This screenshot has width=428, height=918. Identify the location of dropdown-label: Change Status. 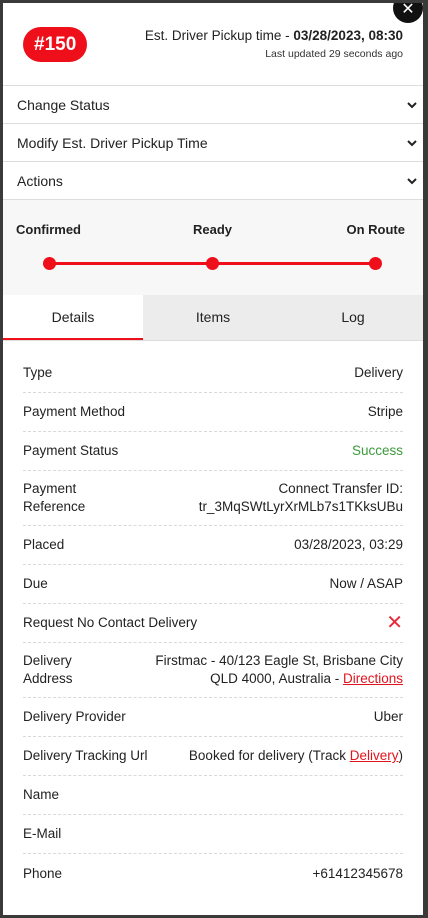
(63, 104).